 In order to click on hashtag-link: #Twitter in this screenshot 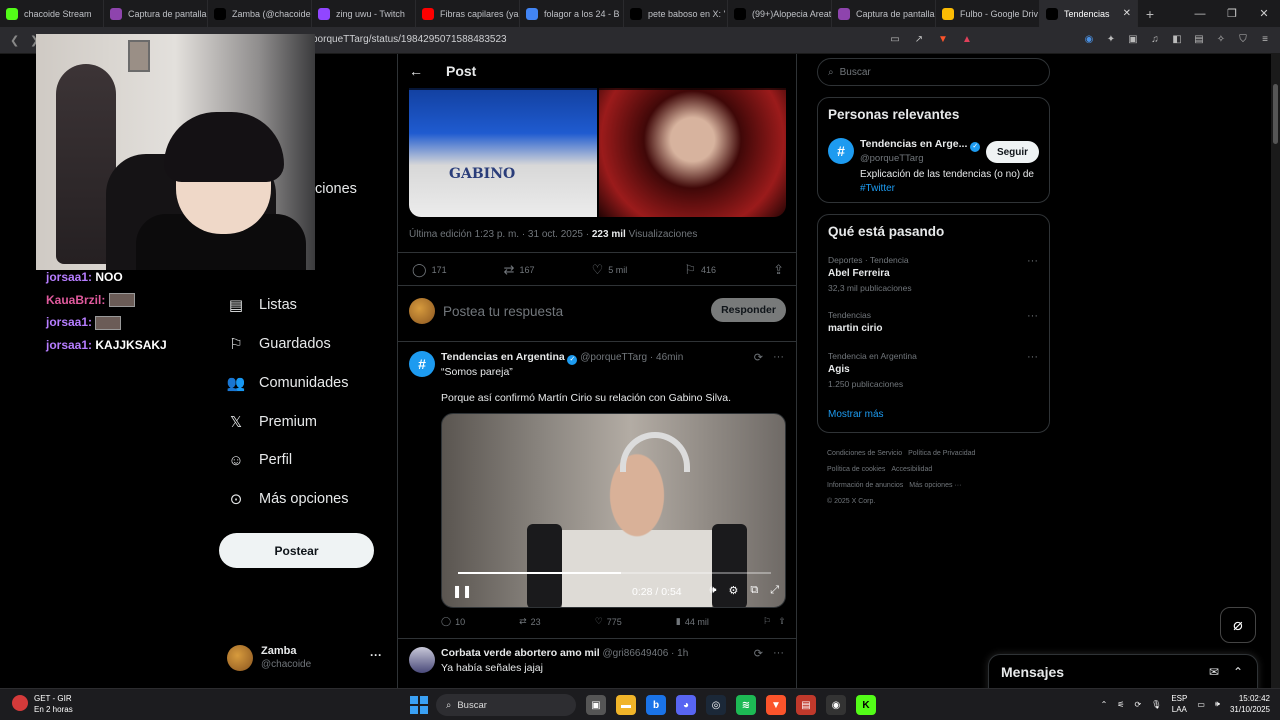, I will do `click(877, 188)`.